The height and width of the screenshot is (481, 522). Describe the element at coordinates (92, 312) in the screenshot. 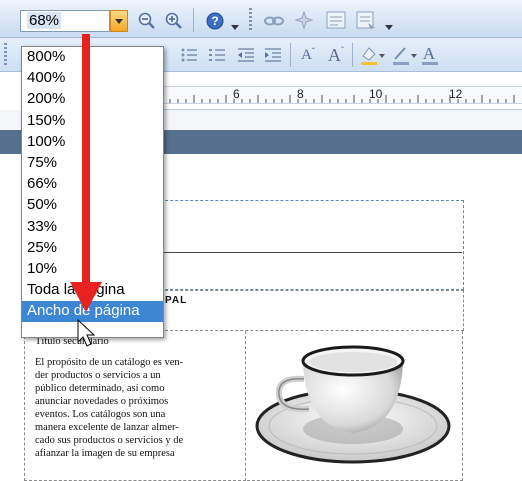

I see `zoom-option-page-width: Ancho de página` at that location.